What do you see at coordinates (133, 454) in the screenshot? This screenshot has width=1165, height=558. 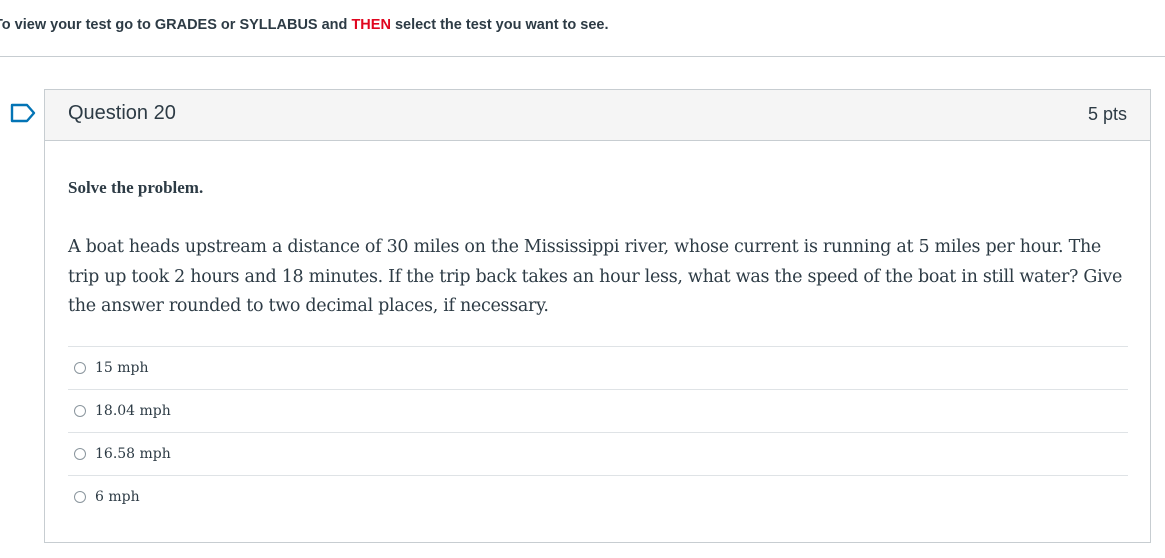 I see `answer-label: 16.58 mph` at bounding box center [133, 454].